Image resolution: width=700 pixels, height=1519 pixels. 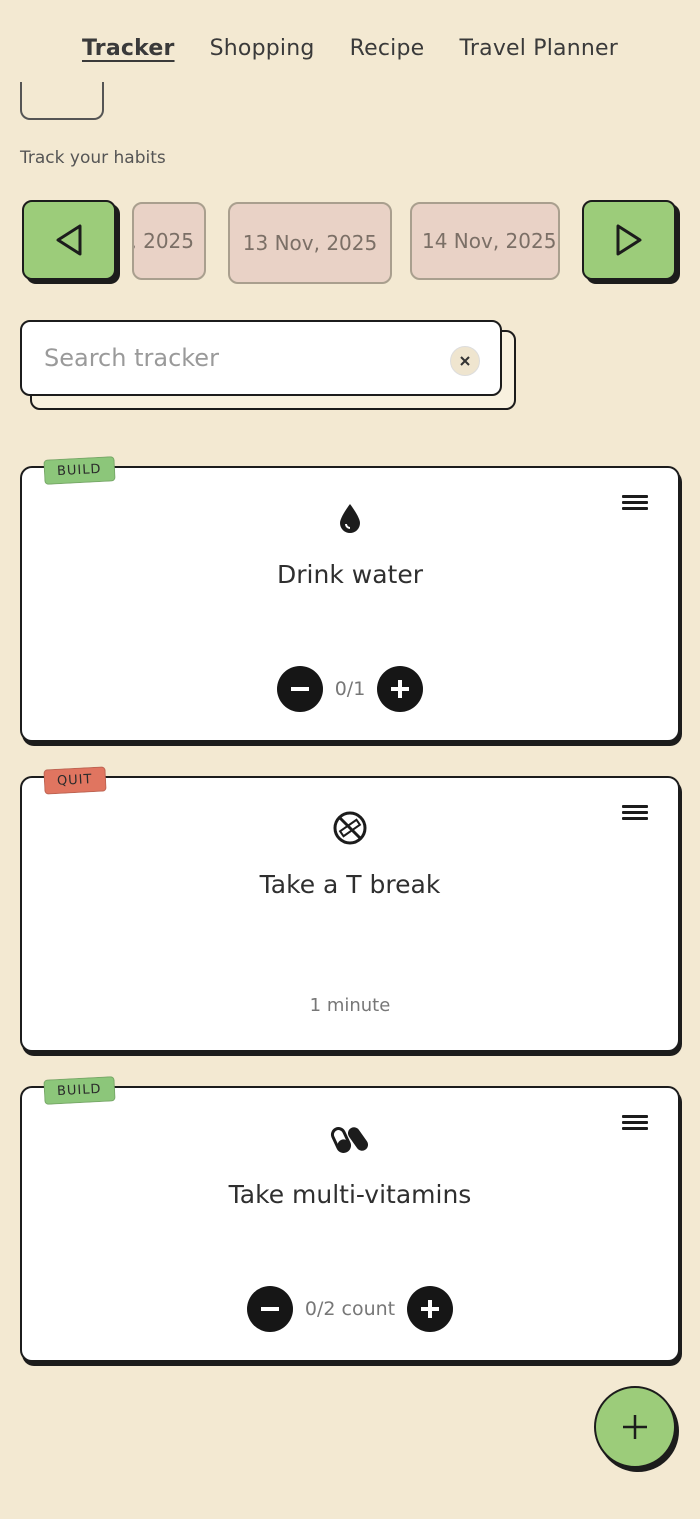 I want to click on habit-title: Take a T break, so click(x=350, y=884).